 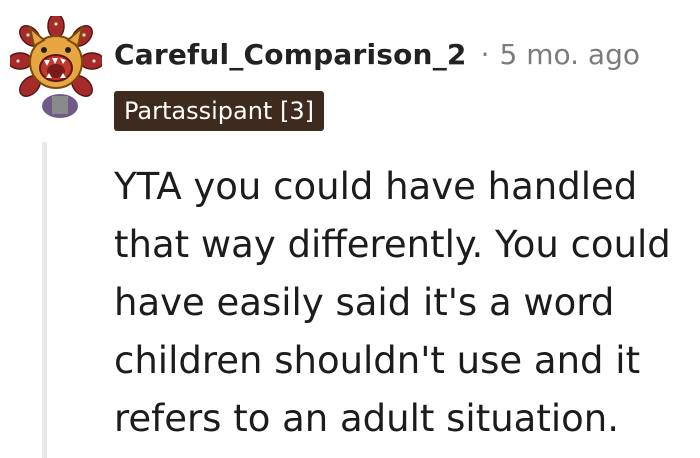 What do you see at coordinates (44, 300) in the screenshot?
I see `thread-line` at bounding box center [44, 300].